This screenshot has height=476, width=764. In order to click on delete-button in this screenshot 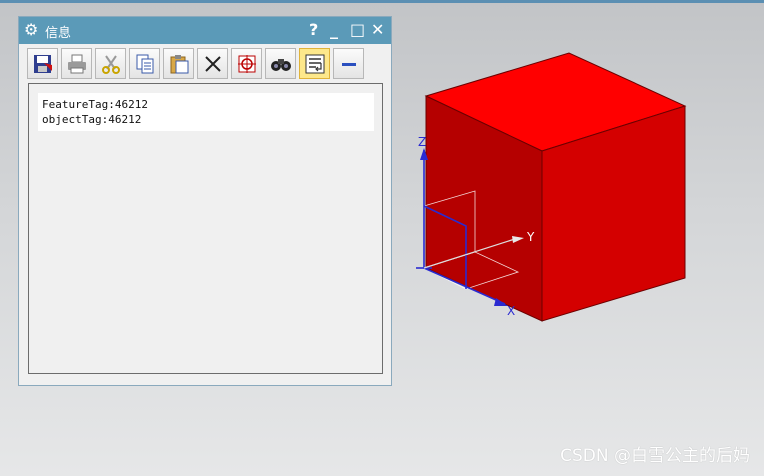, I will do `click(212, 63)`.